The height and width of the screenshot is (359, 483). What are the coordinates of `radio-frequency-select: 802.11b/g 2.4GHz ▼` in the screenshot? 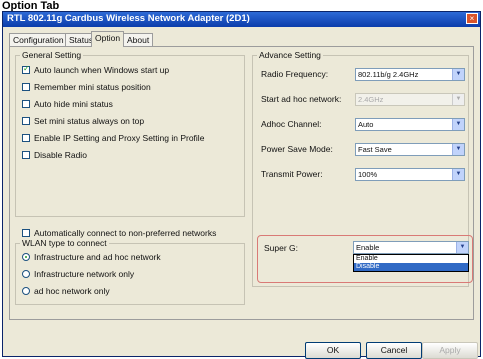 It's located at (410, 74).